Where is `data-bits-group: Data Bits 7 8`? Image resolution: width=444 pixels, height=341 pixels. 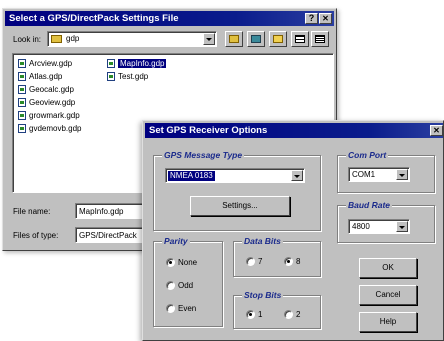 data-bits-group: Data Bits 7 8 is located at coordinates (277, 256).